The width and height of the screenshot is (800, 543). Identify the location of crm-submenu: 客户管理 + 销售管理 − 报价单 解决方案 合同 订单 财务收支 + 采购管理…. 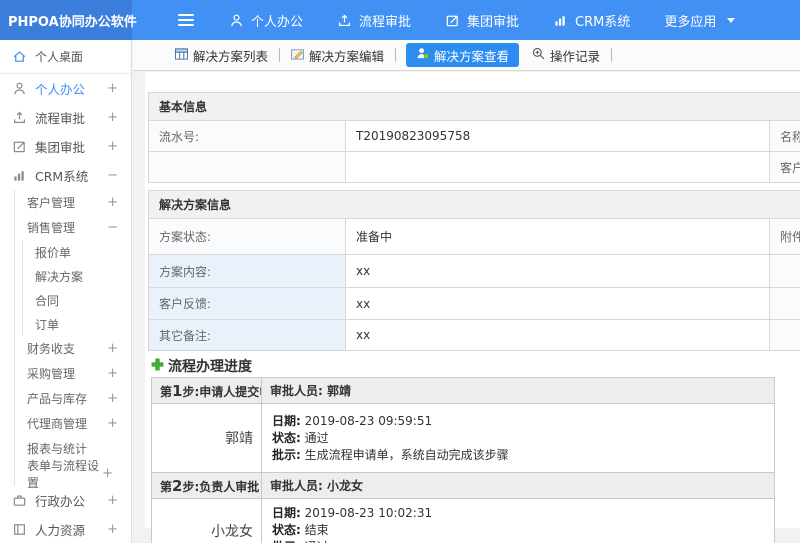
(72, 340).